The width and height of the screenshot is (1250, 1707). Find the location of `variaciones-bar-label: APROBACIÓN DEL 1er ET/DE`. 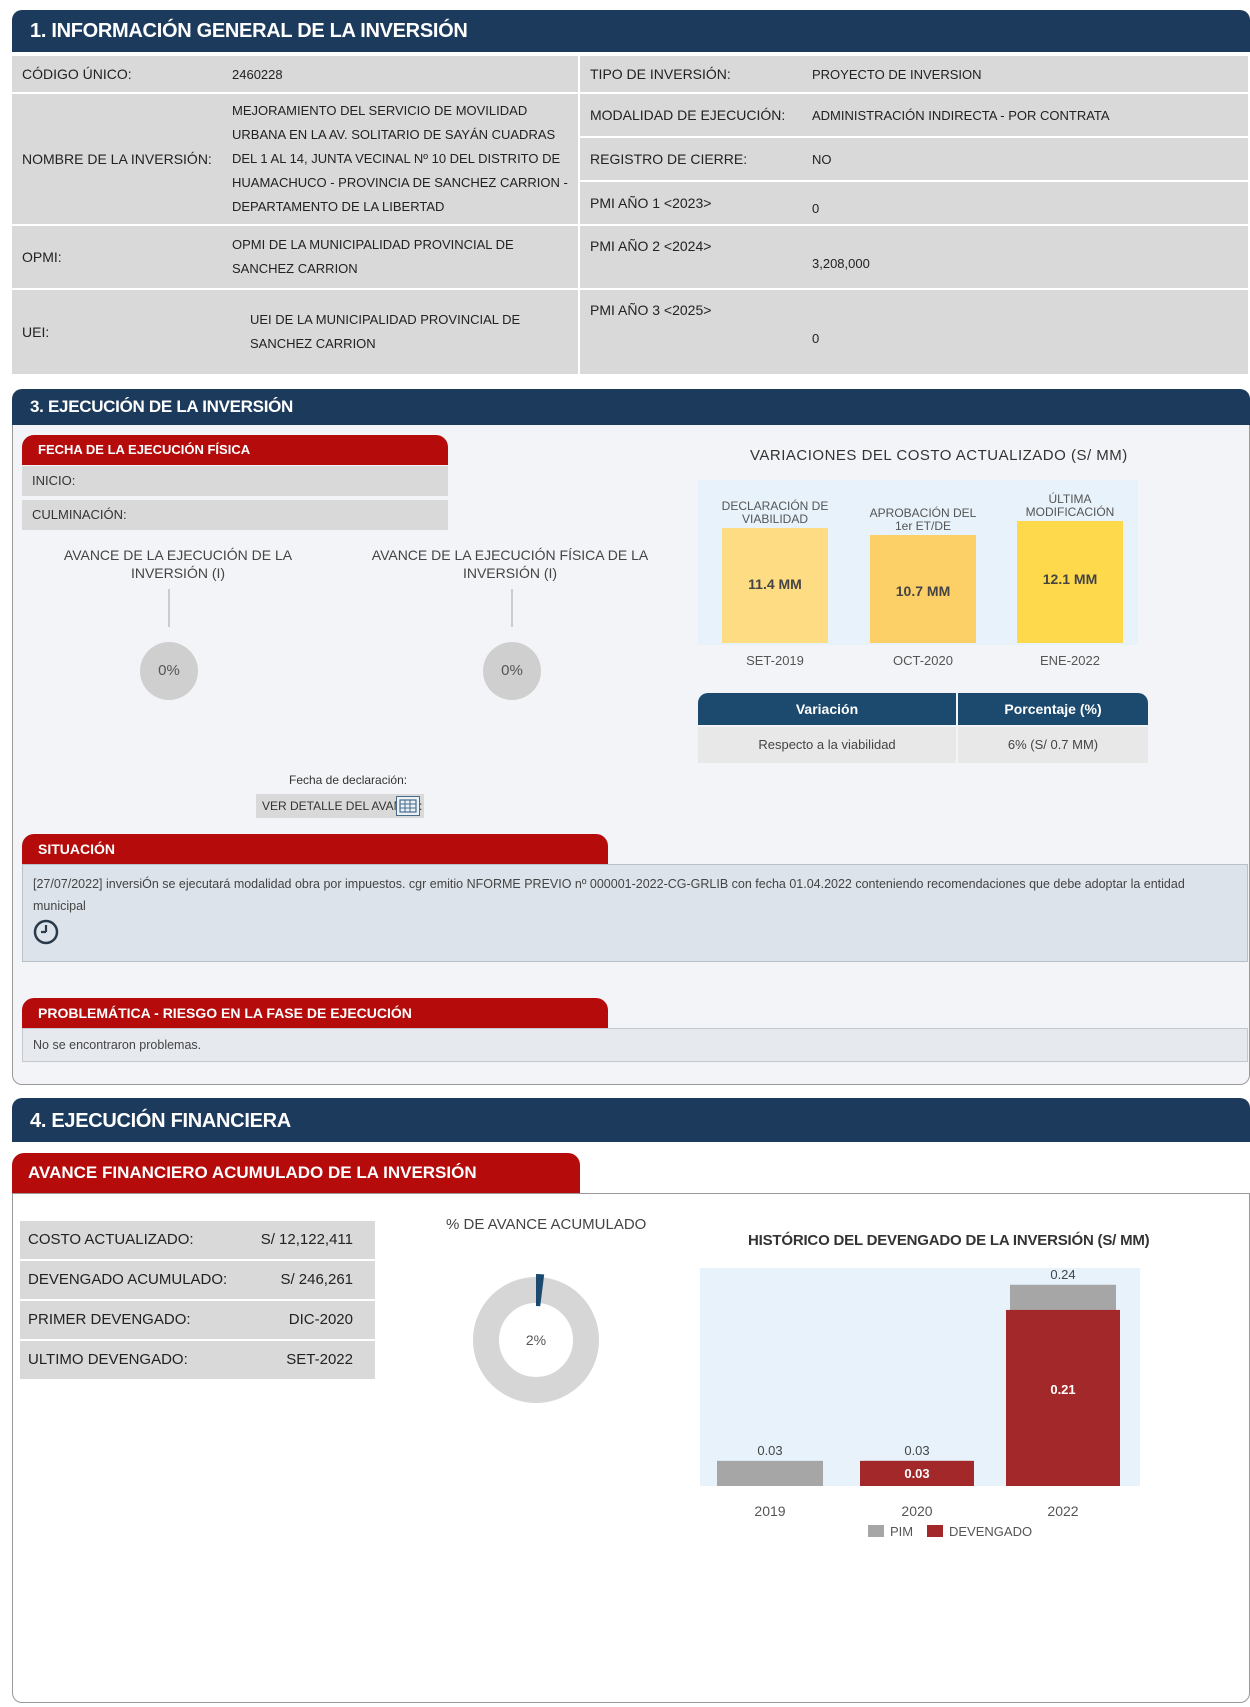

variaciones-bar-label: APROBACIÓN DEL 1er ET/DE is located at coordinates (923, 519).